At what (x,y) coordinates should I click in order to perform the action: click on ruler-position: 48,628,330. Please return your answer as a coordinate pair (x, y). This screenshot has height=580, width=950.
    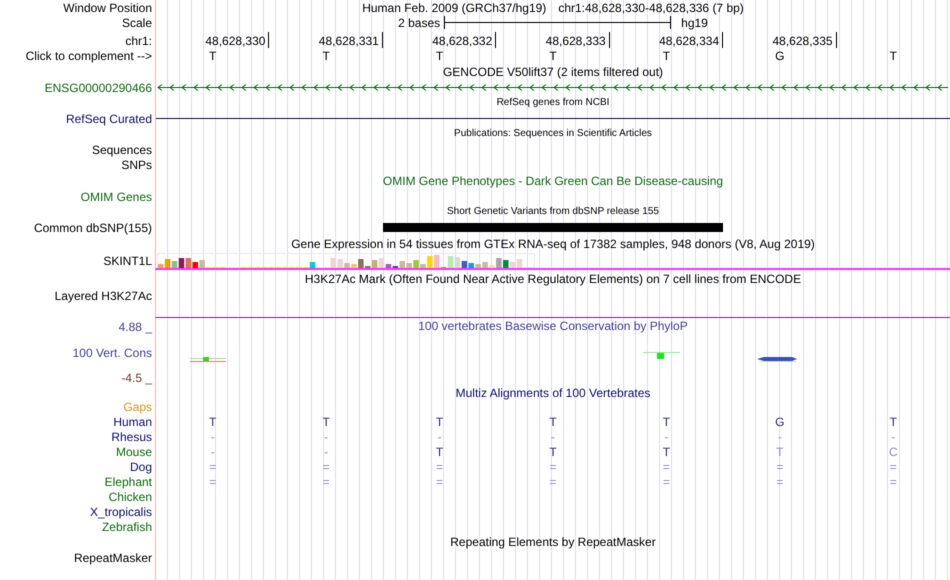
    Looking at the image, I should click on (237, 40).